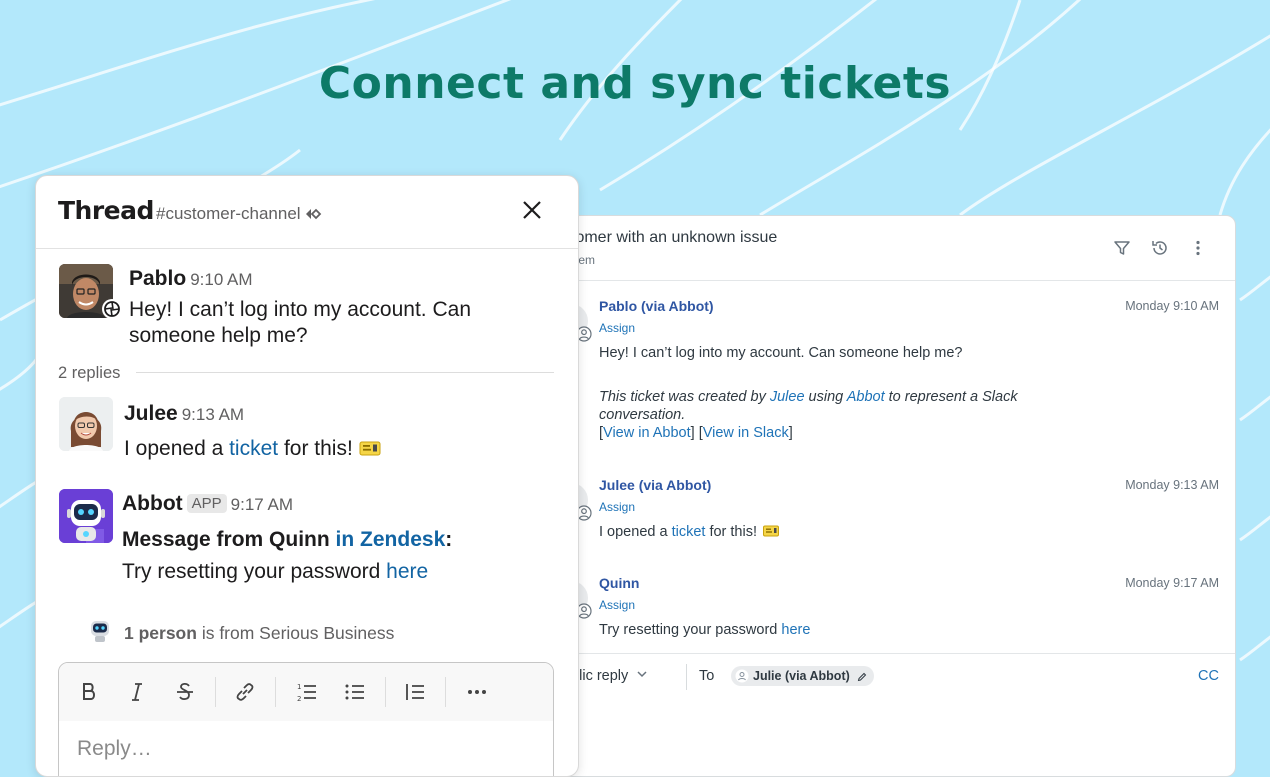  Describe the element at coordinates (746, 433) in the screenshot. I see `view-in-slack-link: View in Slack` at that location.